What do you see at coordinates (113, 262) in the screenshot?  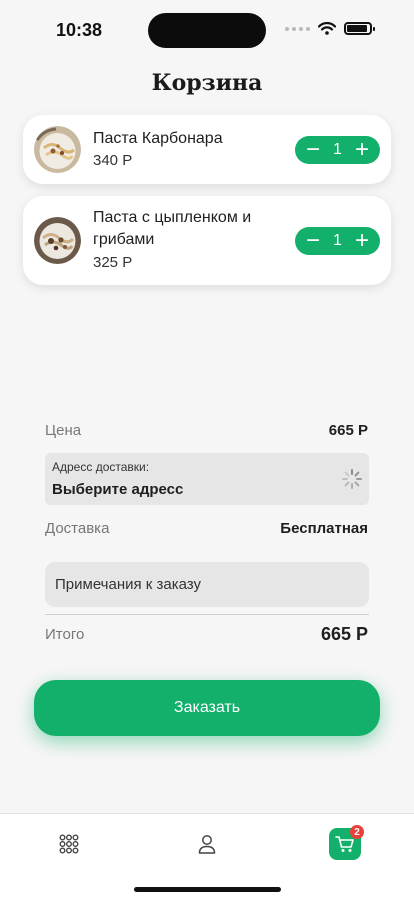 I see `item-price: 325 Р` at bounding box center [113, 262].